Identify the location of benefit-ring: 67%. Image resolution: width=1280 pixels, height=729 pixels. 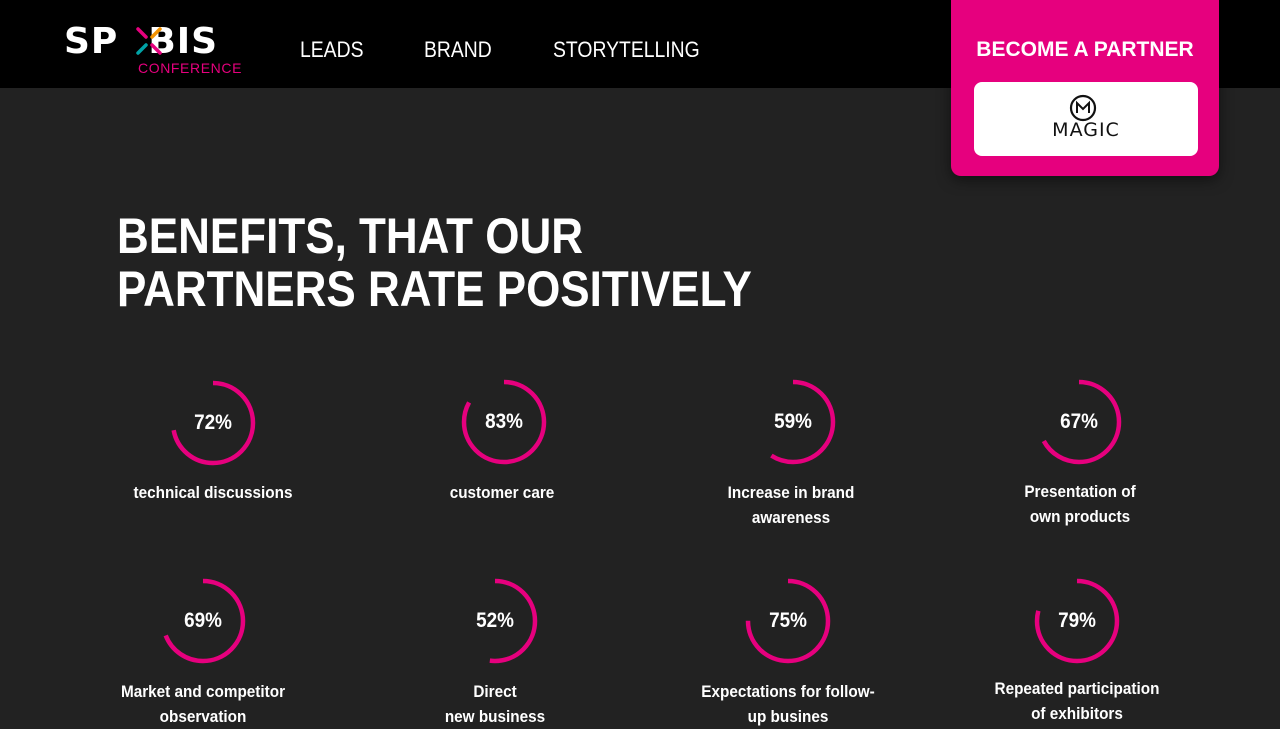
(1079, 422).